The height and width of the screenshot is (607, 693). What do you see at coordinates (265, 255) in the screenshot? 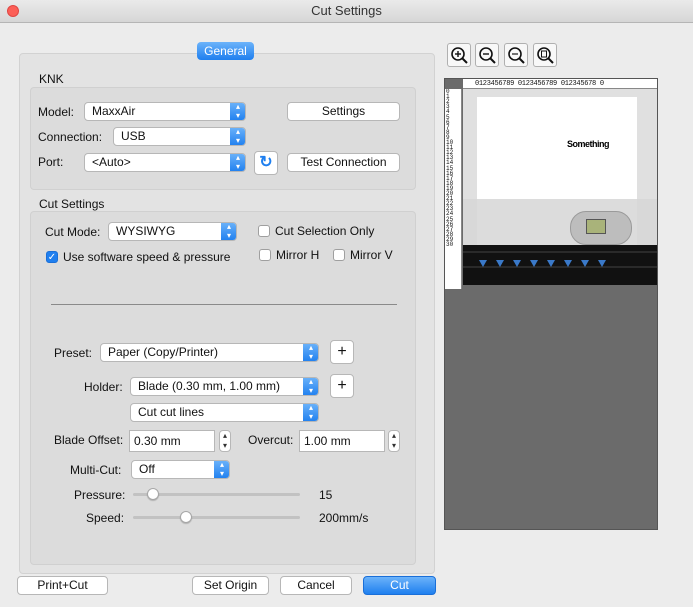
I see `mirror-h-checkbox` at bounding box center [265, 255].